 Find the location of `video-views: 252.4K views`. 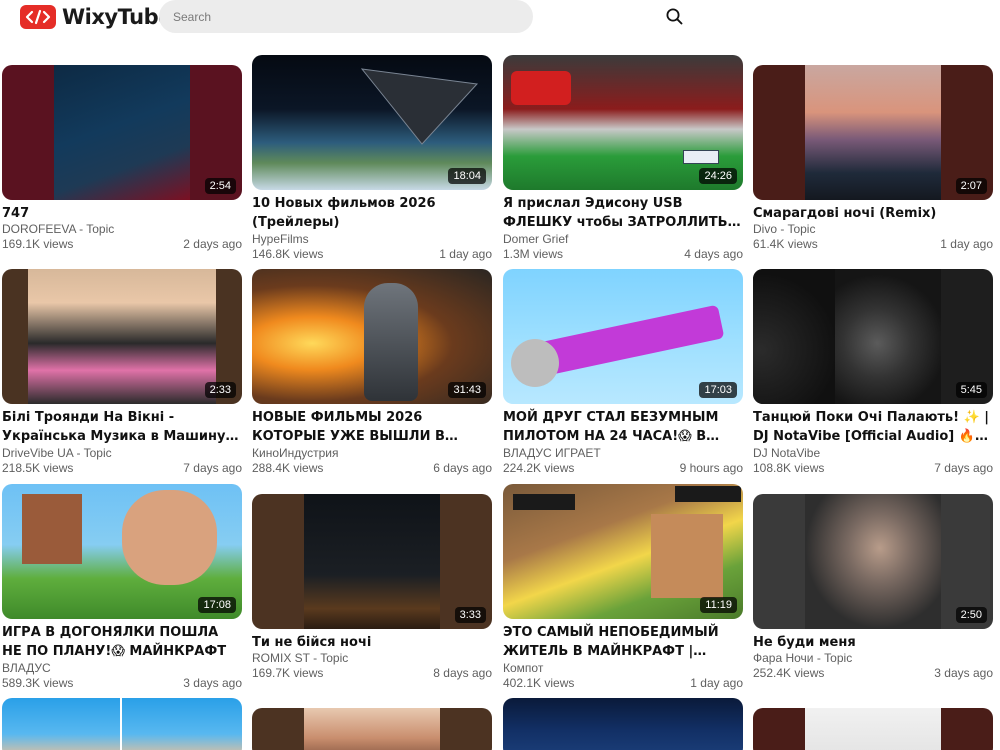

video-views: 252.4K views is located at coordinates (789, 673).